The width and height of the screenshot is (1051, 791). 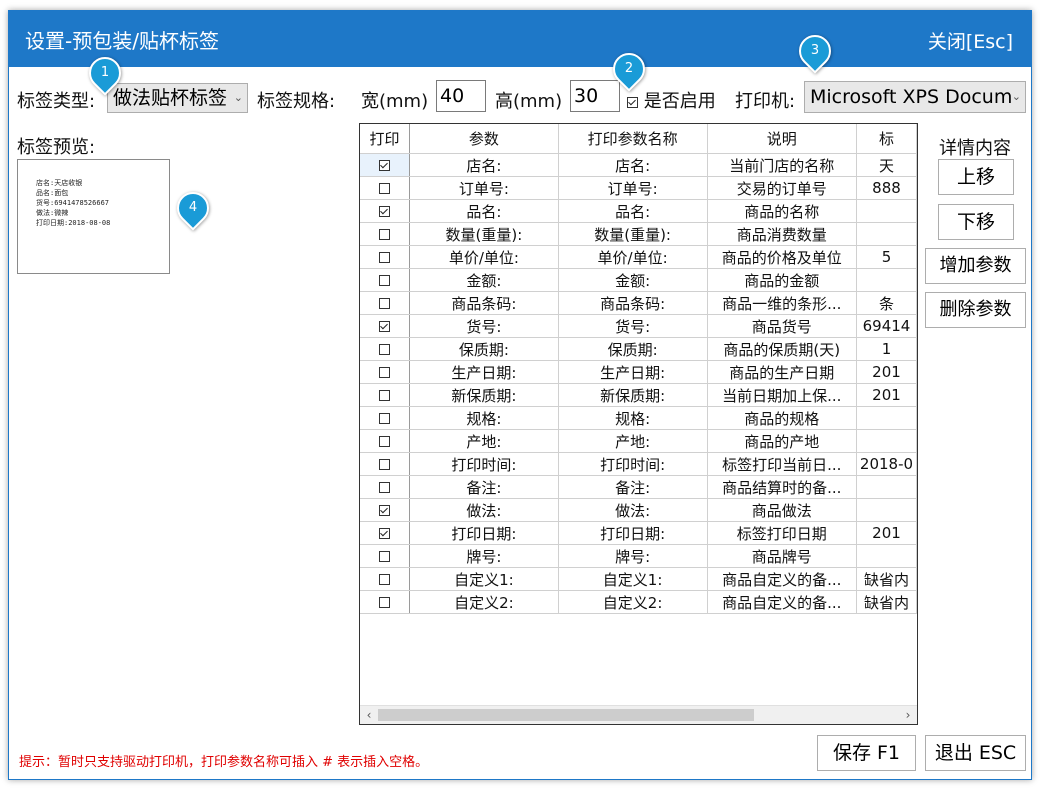 What do you see at coordinates (484, 533) in the screenshot?
I see `param-cell: 打印日期:` at bounding box center [484, 533].